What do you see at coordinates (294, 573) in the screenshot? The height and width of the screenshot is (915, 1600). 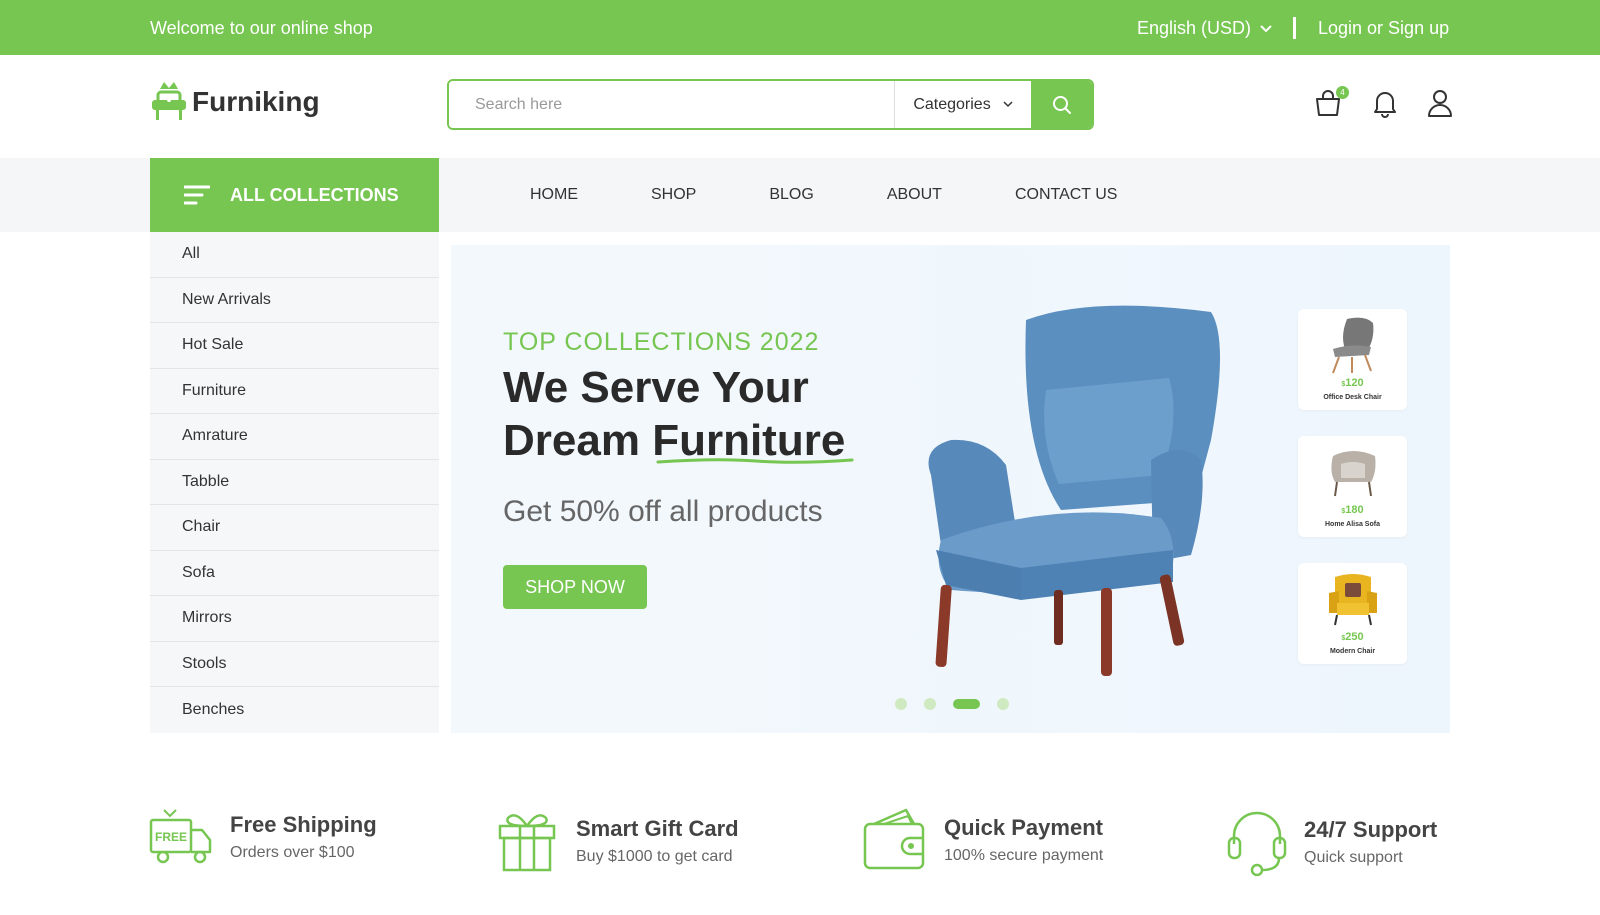 I see `sidebar-item-sofa: Sofa` at bounding box center [294, 573].